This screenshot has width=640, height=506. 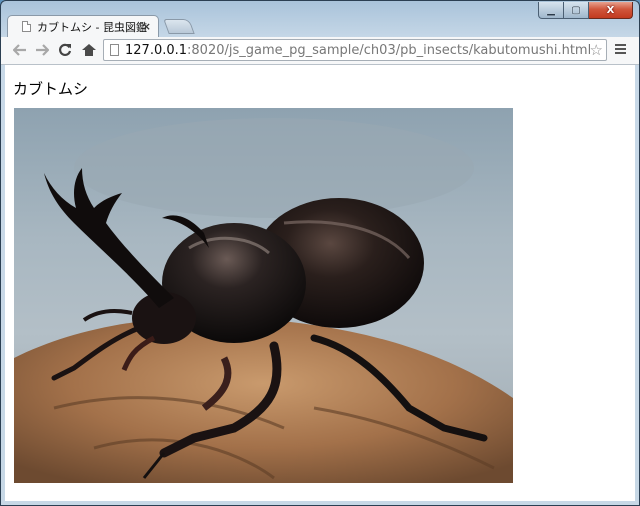 I want to click on maximize-button: ▢, so click(x=576, y=10).